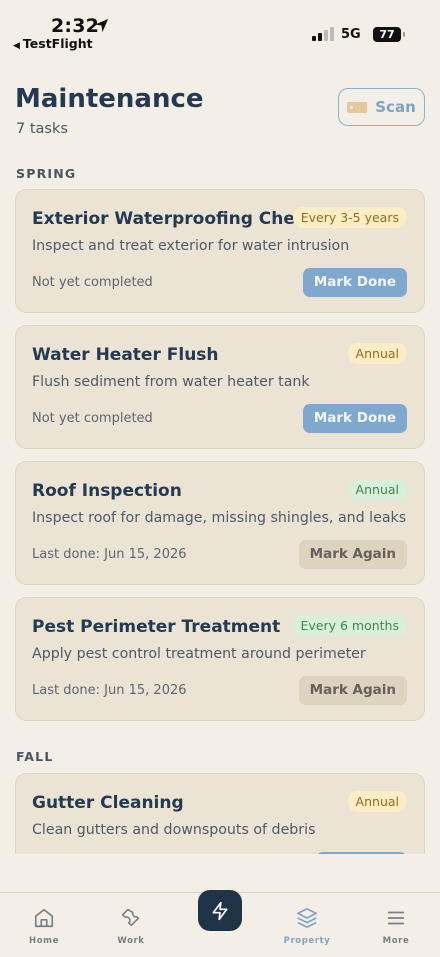 The width and height of the screenshot is (440, 957). I want to click on task-title: Gutter Cleaning, so click(108, 803).